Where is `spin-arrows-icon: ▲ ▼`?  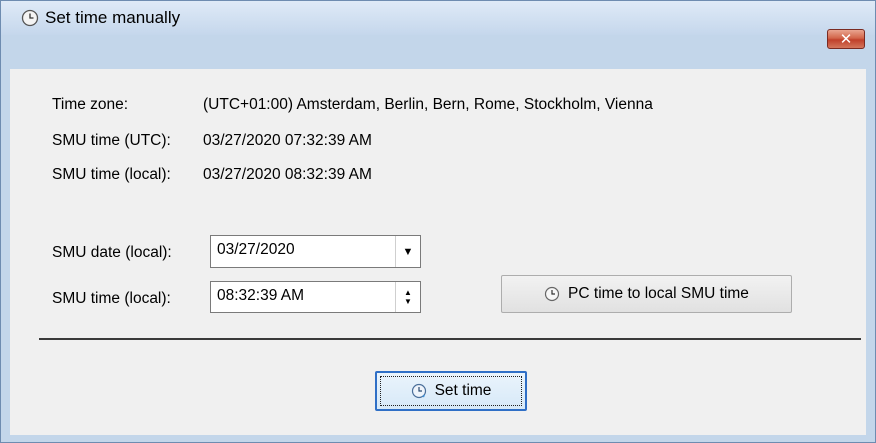
spin-arrows-icon: ▲ ▼ is located at coordinates (407, 297).